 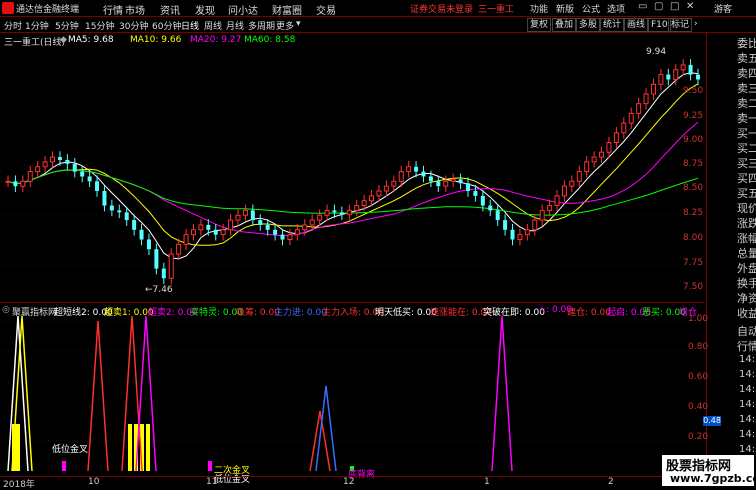 I want to click on indicator-value-badge: 0.48, so click(x=712, y=421).